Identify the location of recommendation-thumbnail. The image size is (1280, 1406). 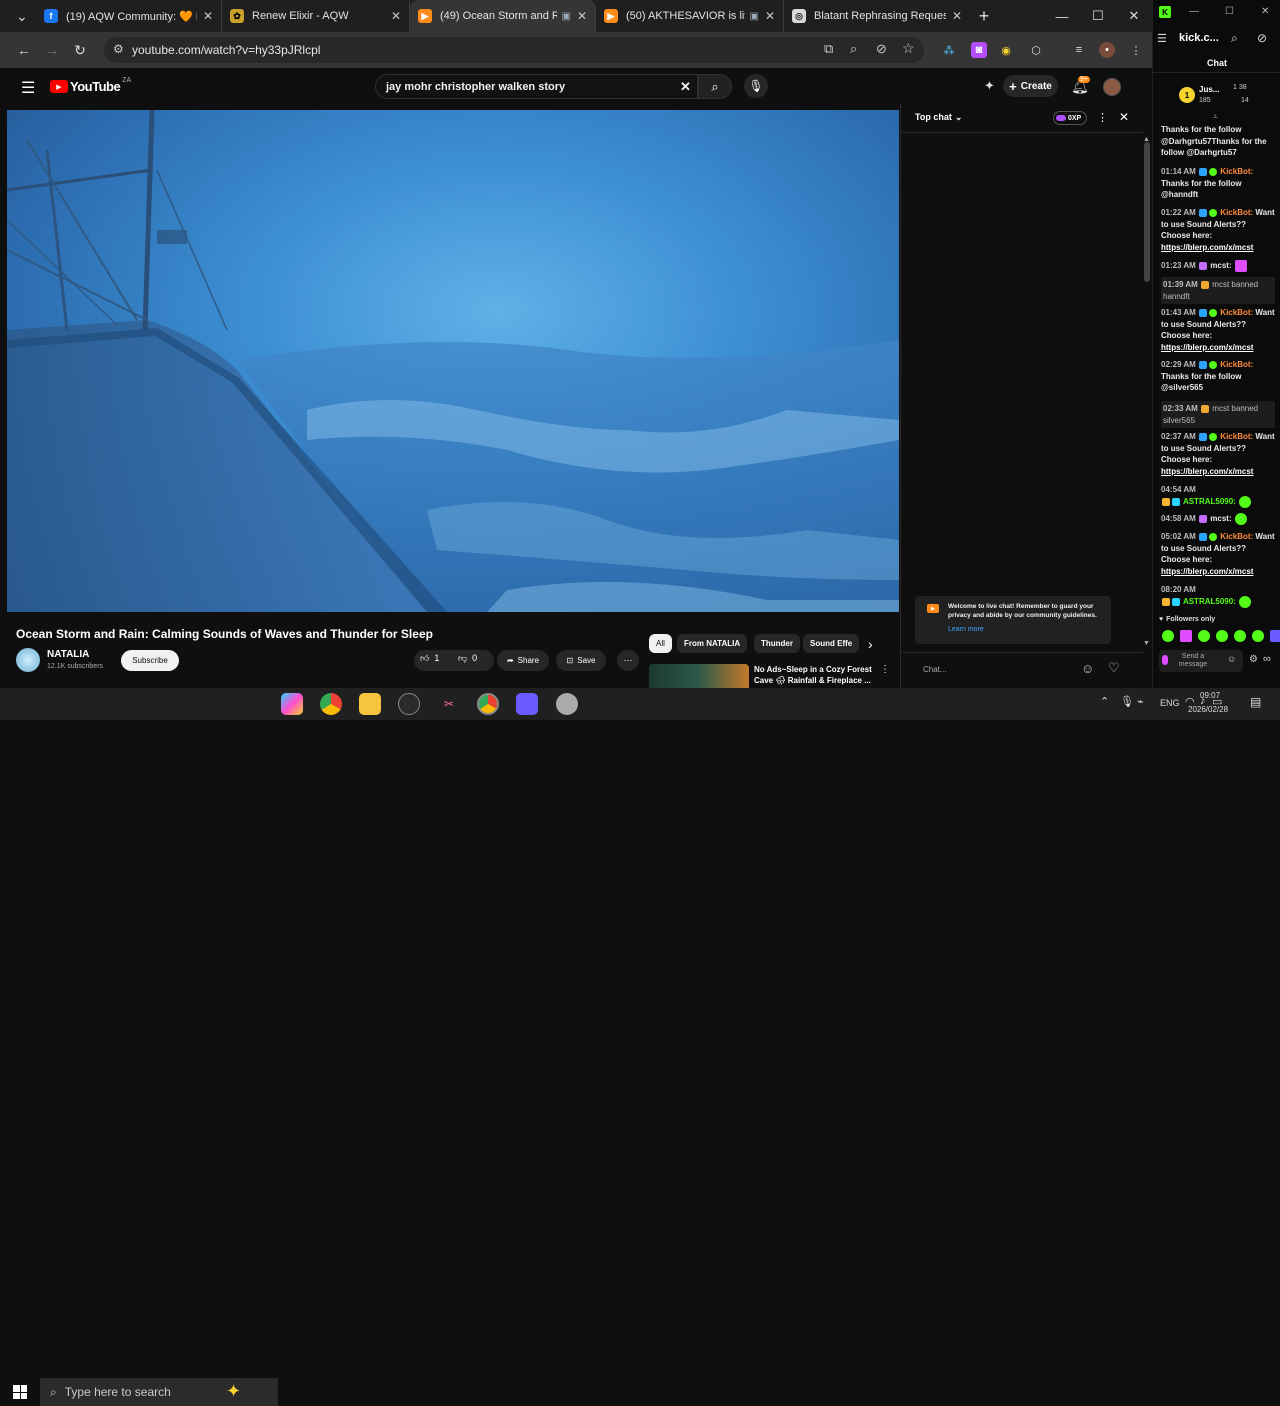
(699, 676).